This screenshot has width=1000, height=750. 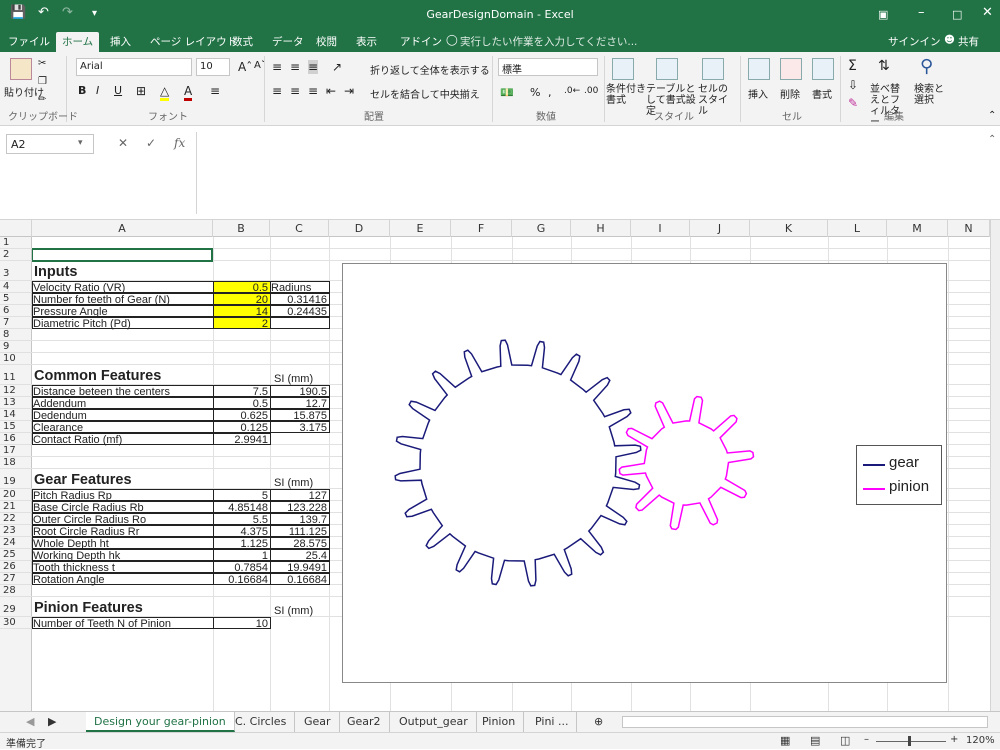 What do you see at coordinates (954, 739) in the screenshot?
I see `zoom-in-icon: +` at bounding box center [954, 739].